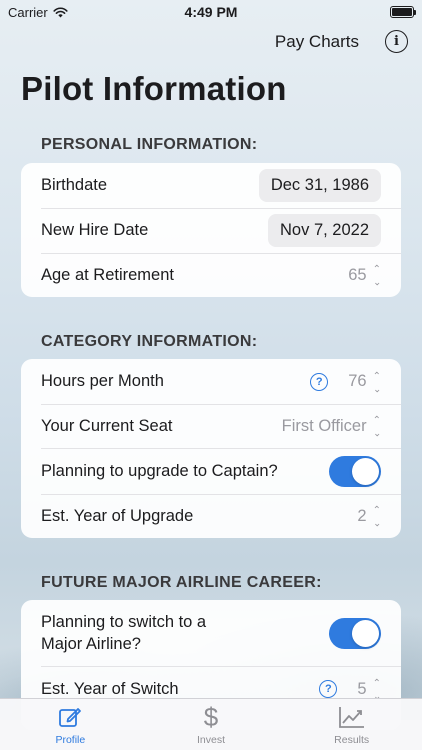 The height and width of the screenshot is (750, 422). Describe the element at coordinates (211, 633) in the screenshot. I see `switch-row: Planning to switch to a Major Airline?` at that location.